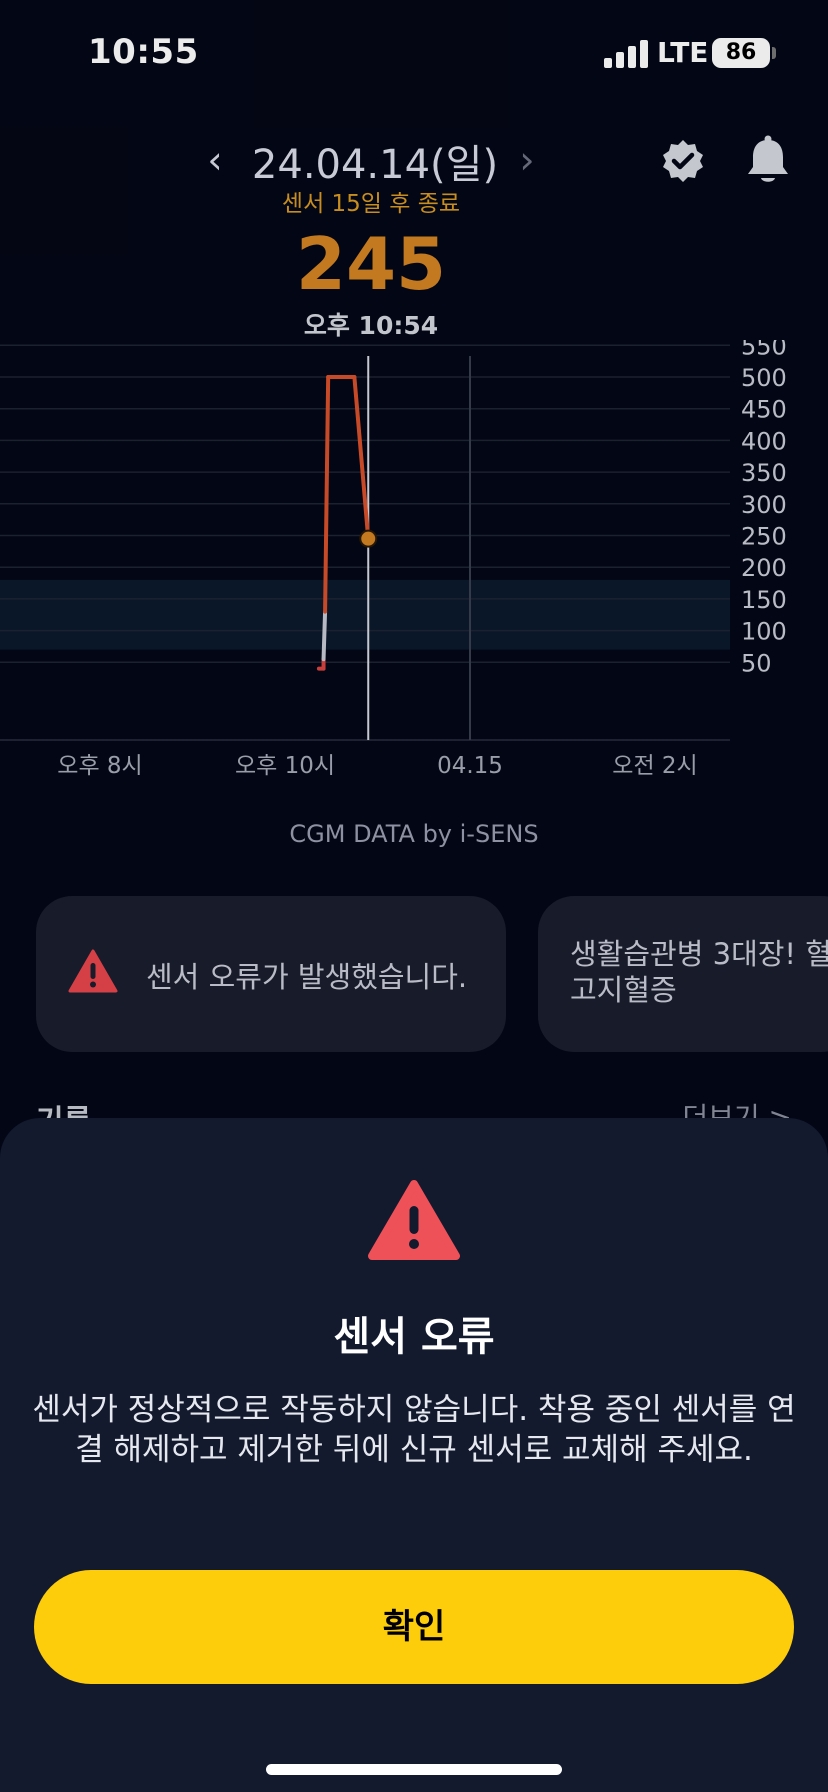 The width and height of the screenshot is (828, 1792). I want to click on confirm-button: 확인, so click(414, 1627).